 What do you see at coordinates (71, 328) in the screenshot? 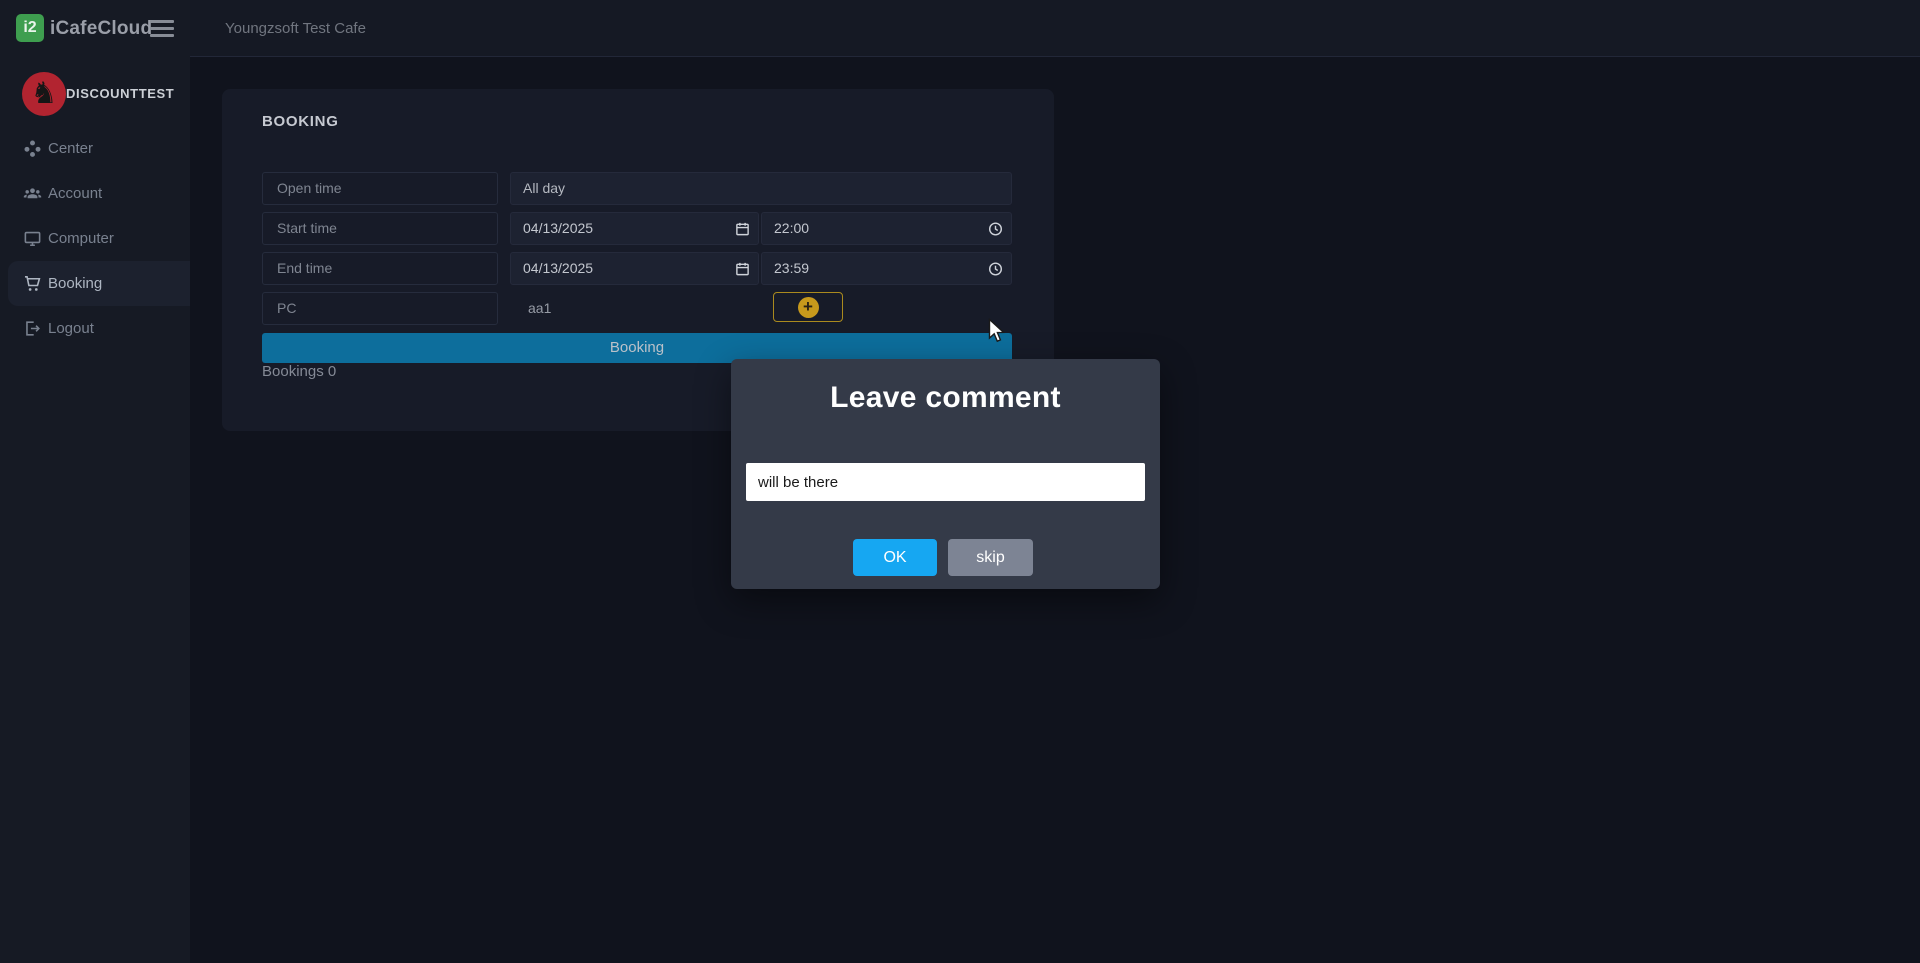
I see `sidebar-item-label: Logout` at bounding box center [71, 328].